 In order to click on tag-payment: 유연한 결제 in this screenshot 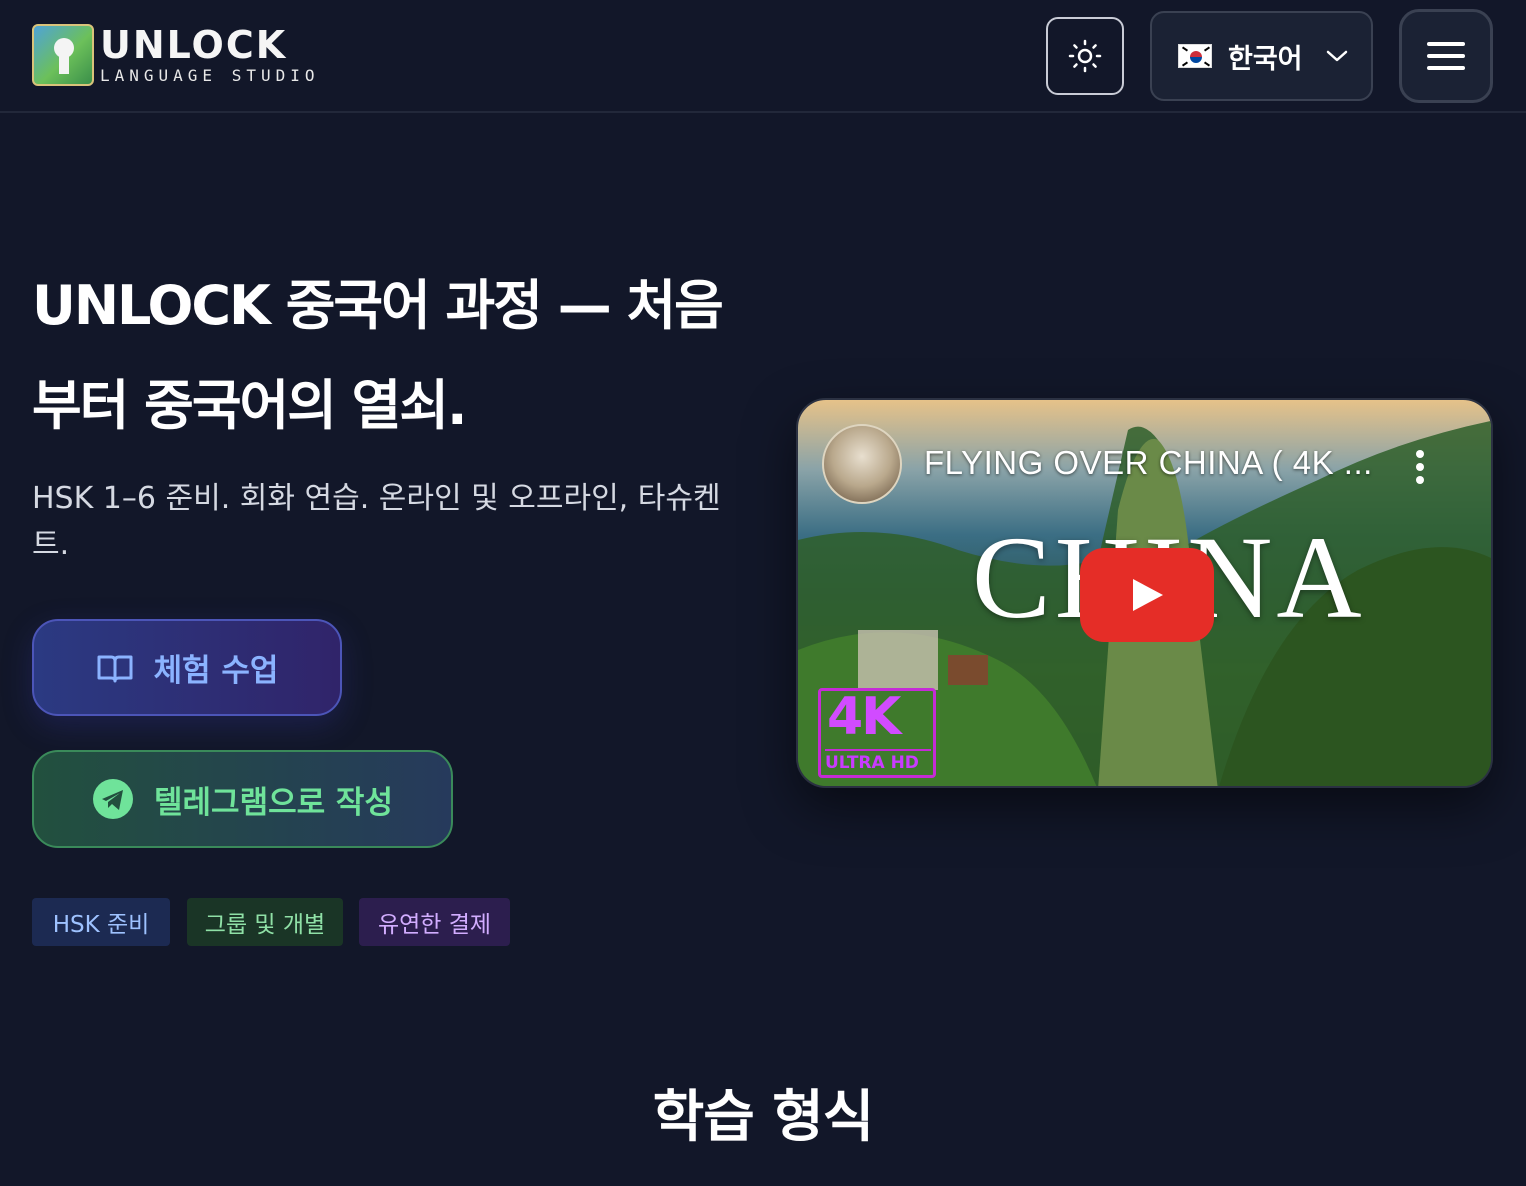, I will do `click(434, 922)`.